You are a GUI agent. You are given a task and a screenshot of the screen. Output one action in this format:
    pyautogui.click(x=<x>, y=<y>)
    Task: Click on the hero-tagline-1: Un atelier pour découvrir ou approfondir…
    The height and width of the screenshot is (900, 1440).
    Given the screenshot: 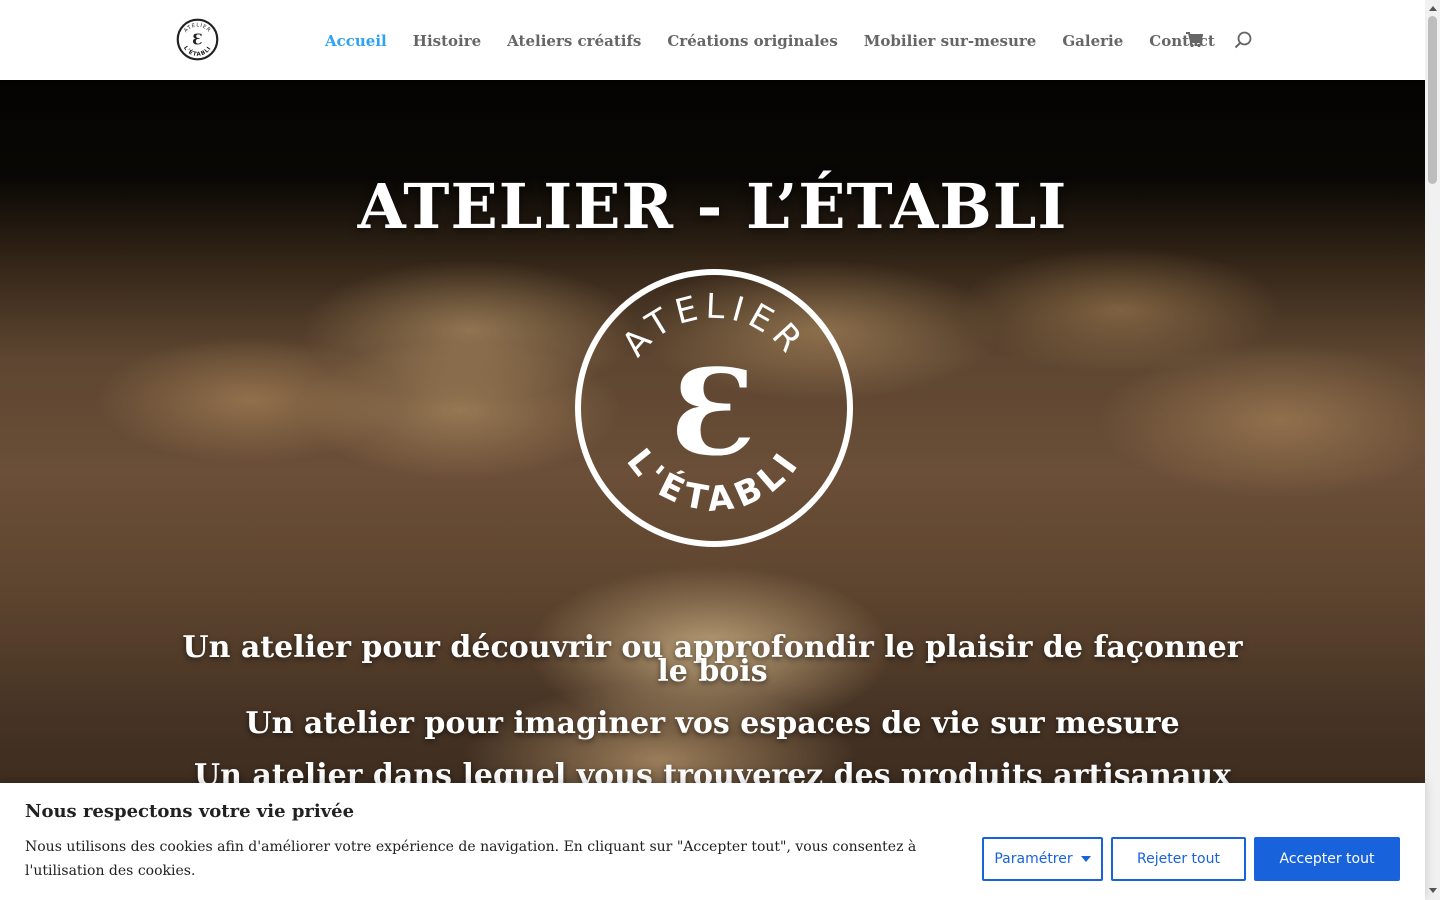 What is the action you would take?
    pyautogui.click(x=712, y=659)
    